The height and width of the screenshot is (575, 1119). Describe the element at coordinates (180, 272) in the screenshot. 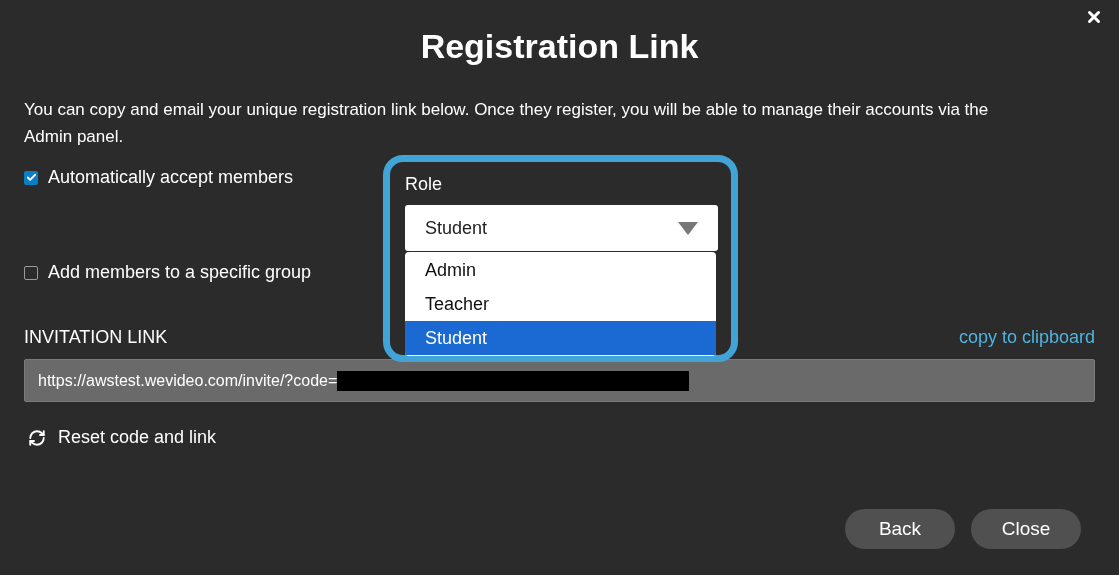

I see `checkbox-label: Add members to a specific group` at that location.